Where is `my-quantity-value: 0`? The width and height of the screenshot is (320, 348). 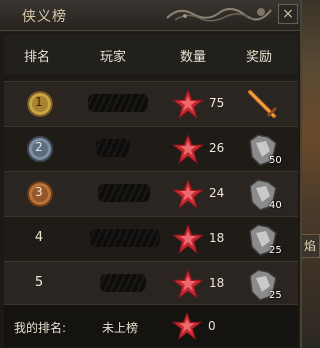
my-quantity-value: 0 is located at coordinates (212, 326).